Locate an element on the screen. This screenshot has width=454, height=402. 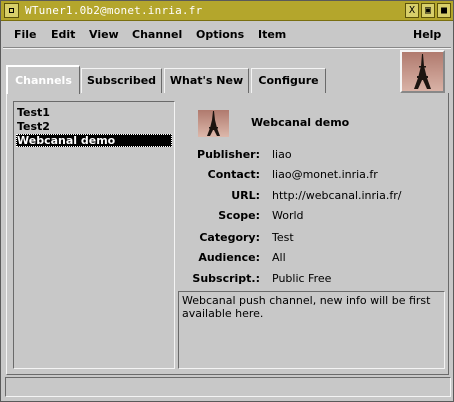
contact-label: Contact: is located at coordinates (233, 174).